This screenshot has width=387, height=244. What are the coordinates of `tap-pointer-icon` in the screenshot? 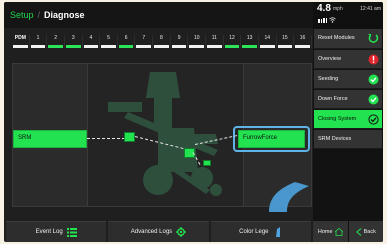 It's located at (289, 197).